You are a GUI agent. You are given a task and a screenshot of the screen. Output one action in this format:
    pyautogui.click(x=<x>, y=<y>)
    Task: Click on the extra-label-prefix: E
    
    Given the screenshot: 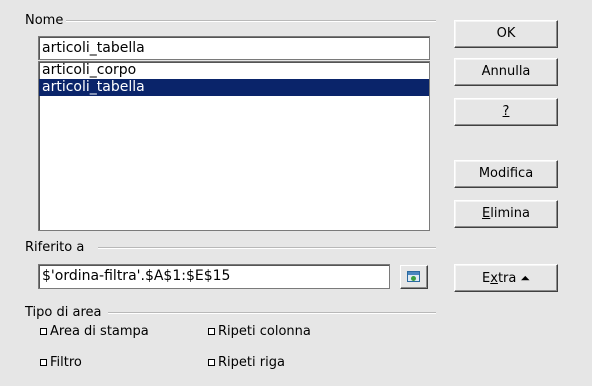 What is the action you would take?
    pyautogui.click(x=486, y=278)
    